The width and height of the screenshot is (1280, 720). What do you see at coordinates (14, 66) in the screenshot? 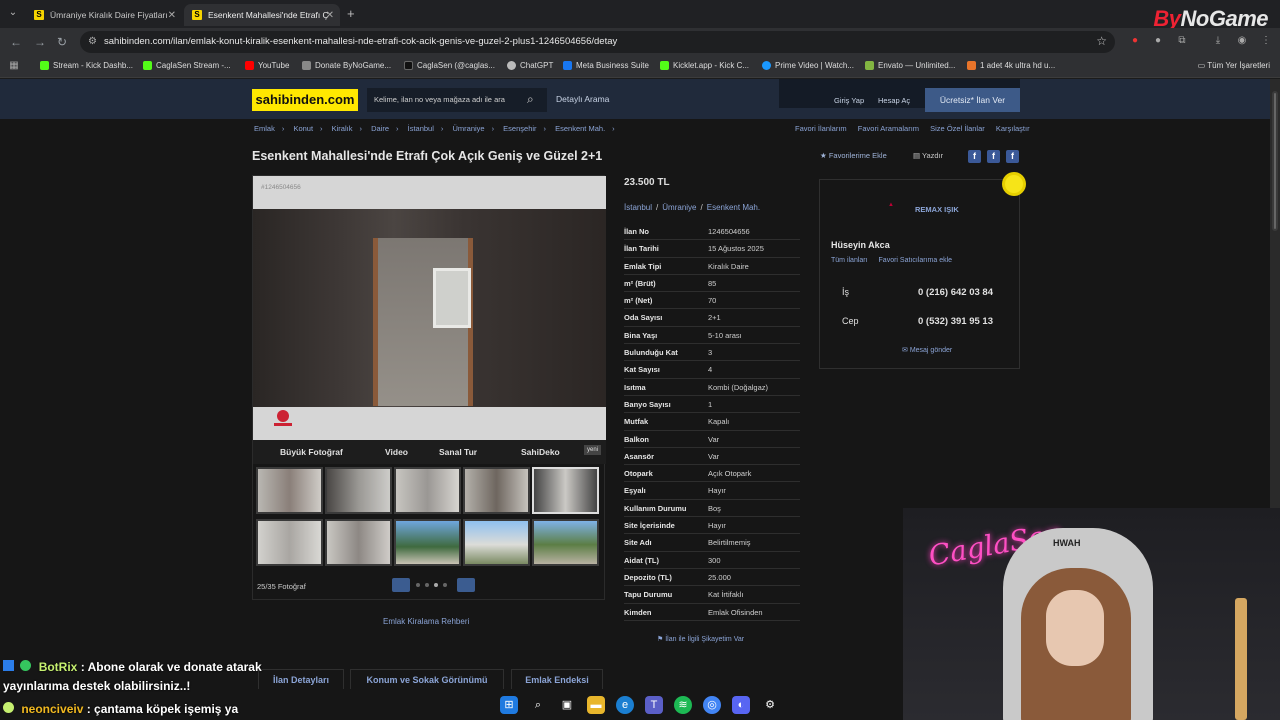
I see `apps-grid-icon: ▦` at bounding box center [14, 66].